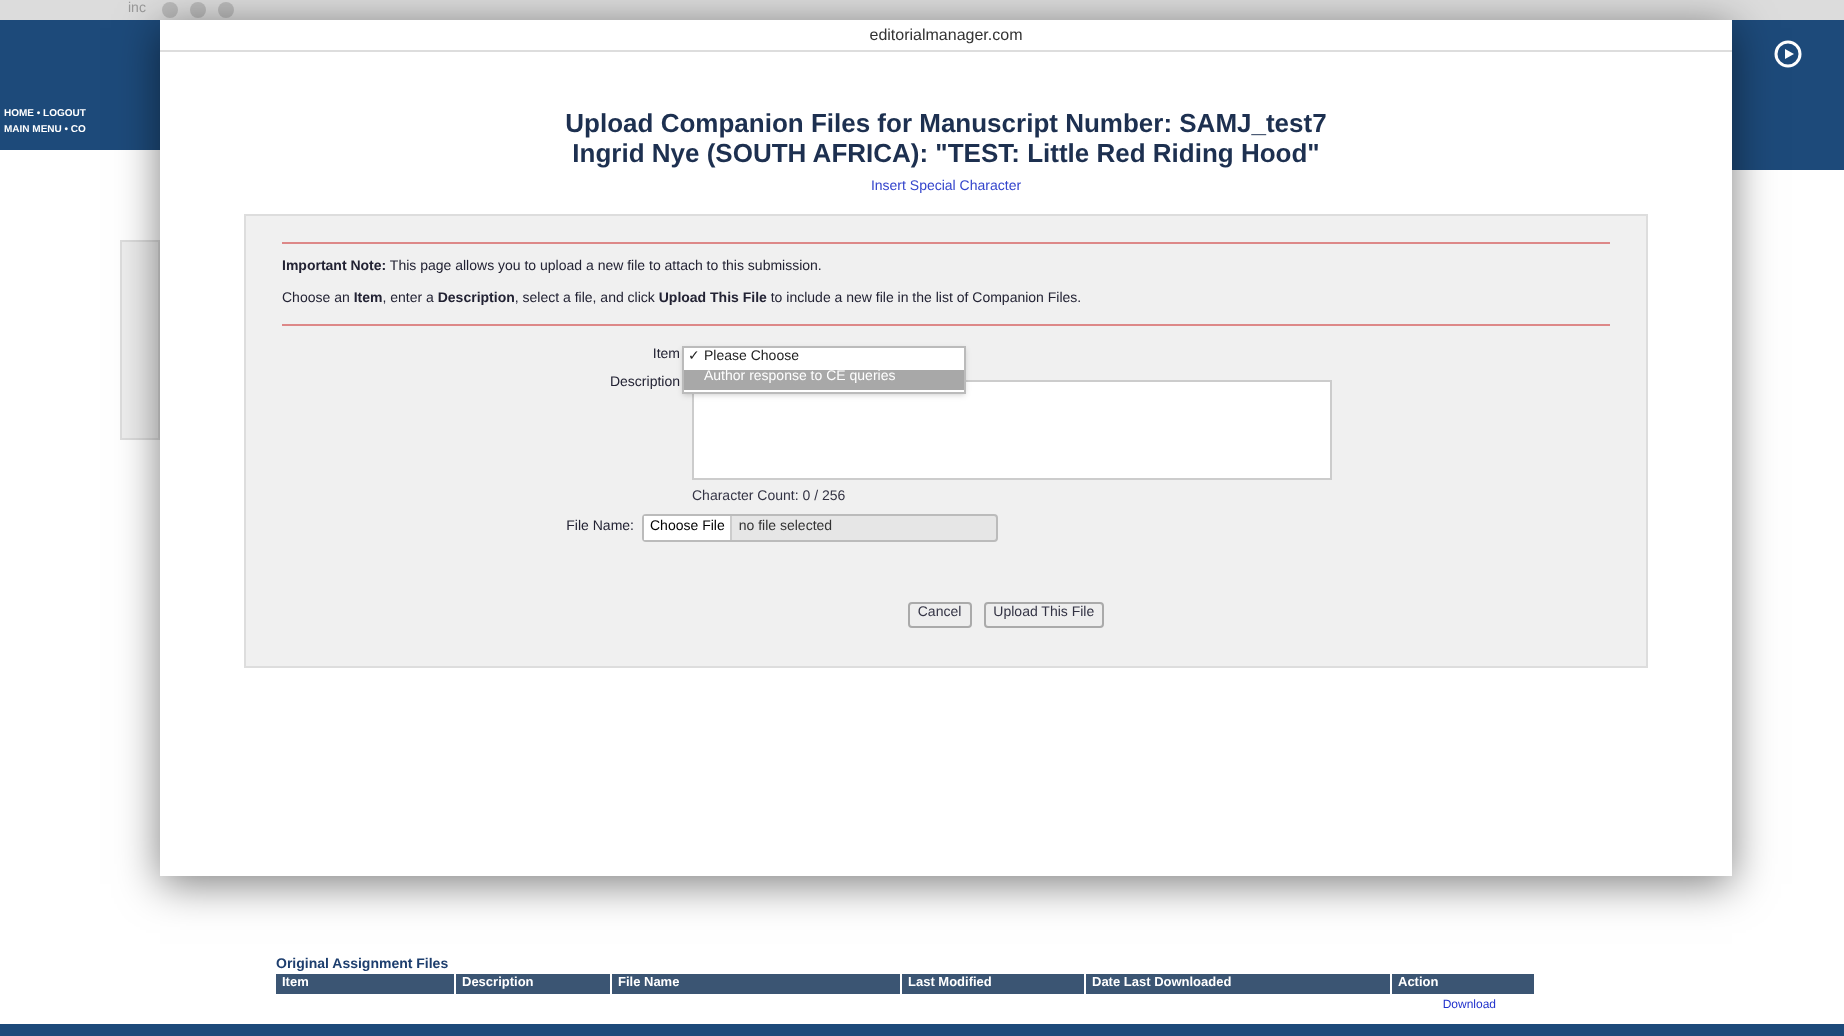  I want to click on description-field, so click(1012, 429).